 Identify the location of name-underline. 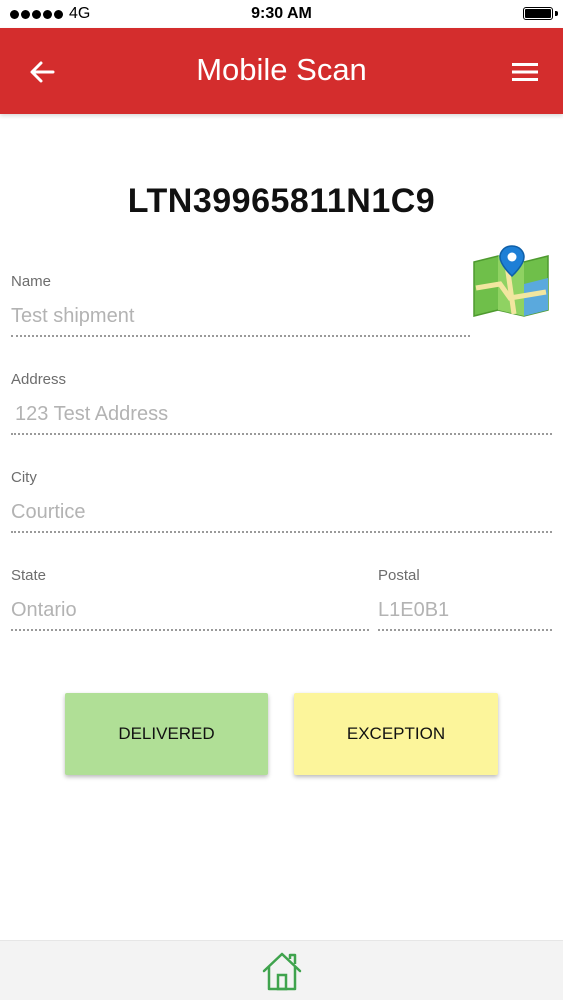
(240, 336).